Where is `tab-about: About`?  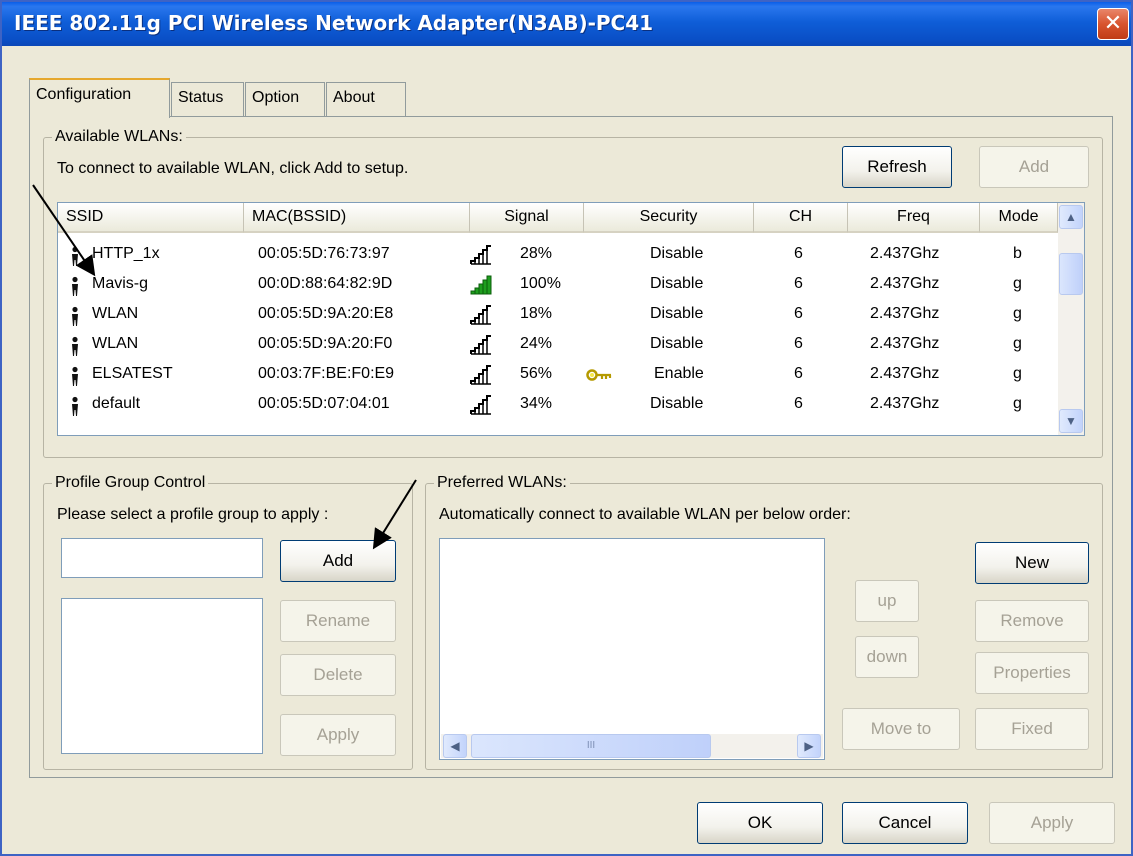
tab-about: About is located at coordinates (366, 99).